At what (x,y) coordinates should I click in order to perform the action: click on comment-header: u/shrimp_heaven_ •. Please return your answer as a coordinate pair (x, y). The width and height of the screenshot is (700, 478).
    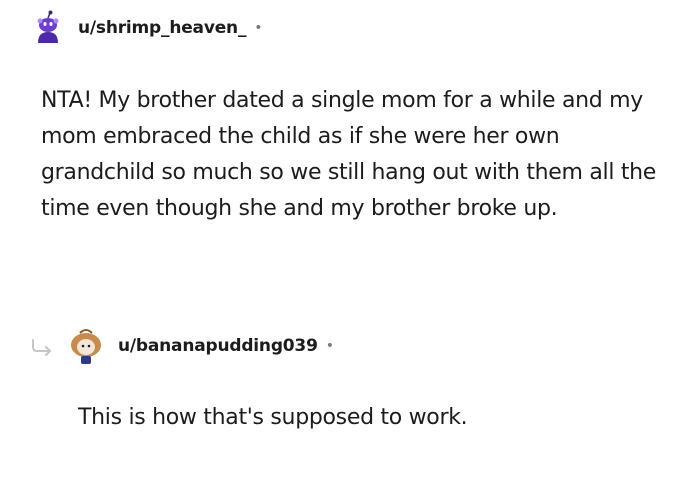
    Looking at the image, I should click on (146, 28).